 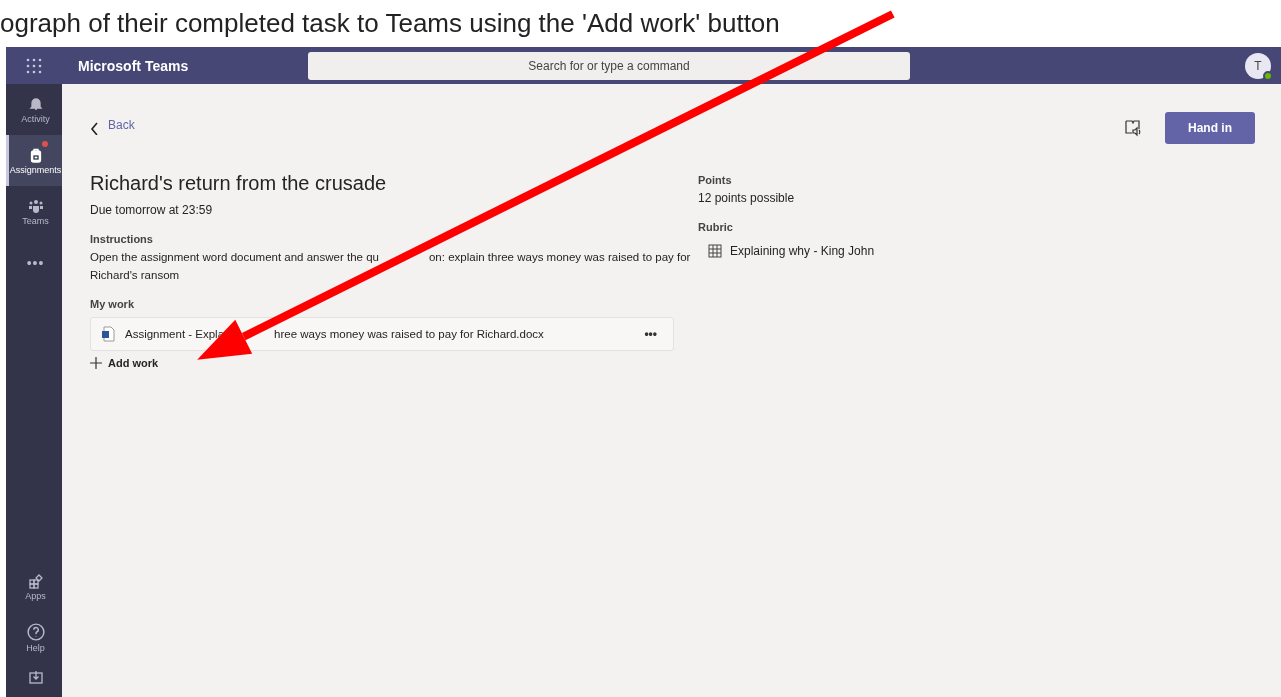 I want to click on instructions-text: Richard's ransom, so click(x=135, y=275).